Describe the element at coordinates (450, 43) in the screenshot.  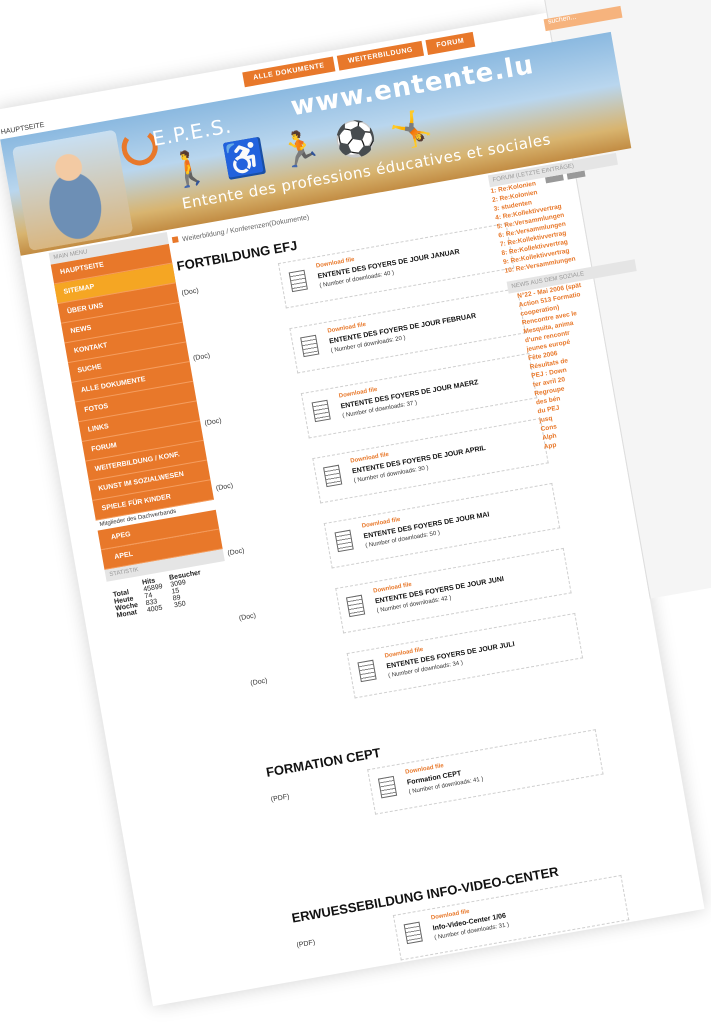
I see `nav-forum: FORUM` at that location.